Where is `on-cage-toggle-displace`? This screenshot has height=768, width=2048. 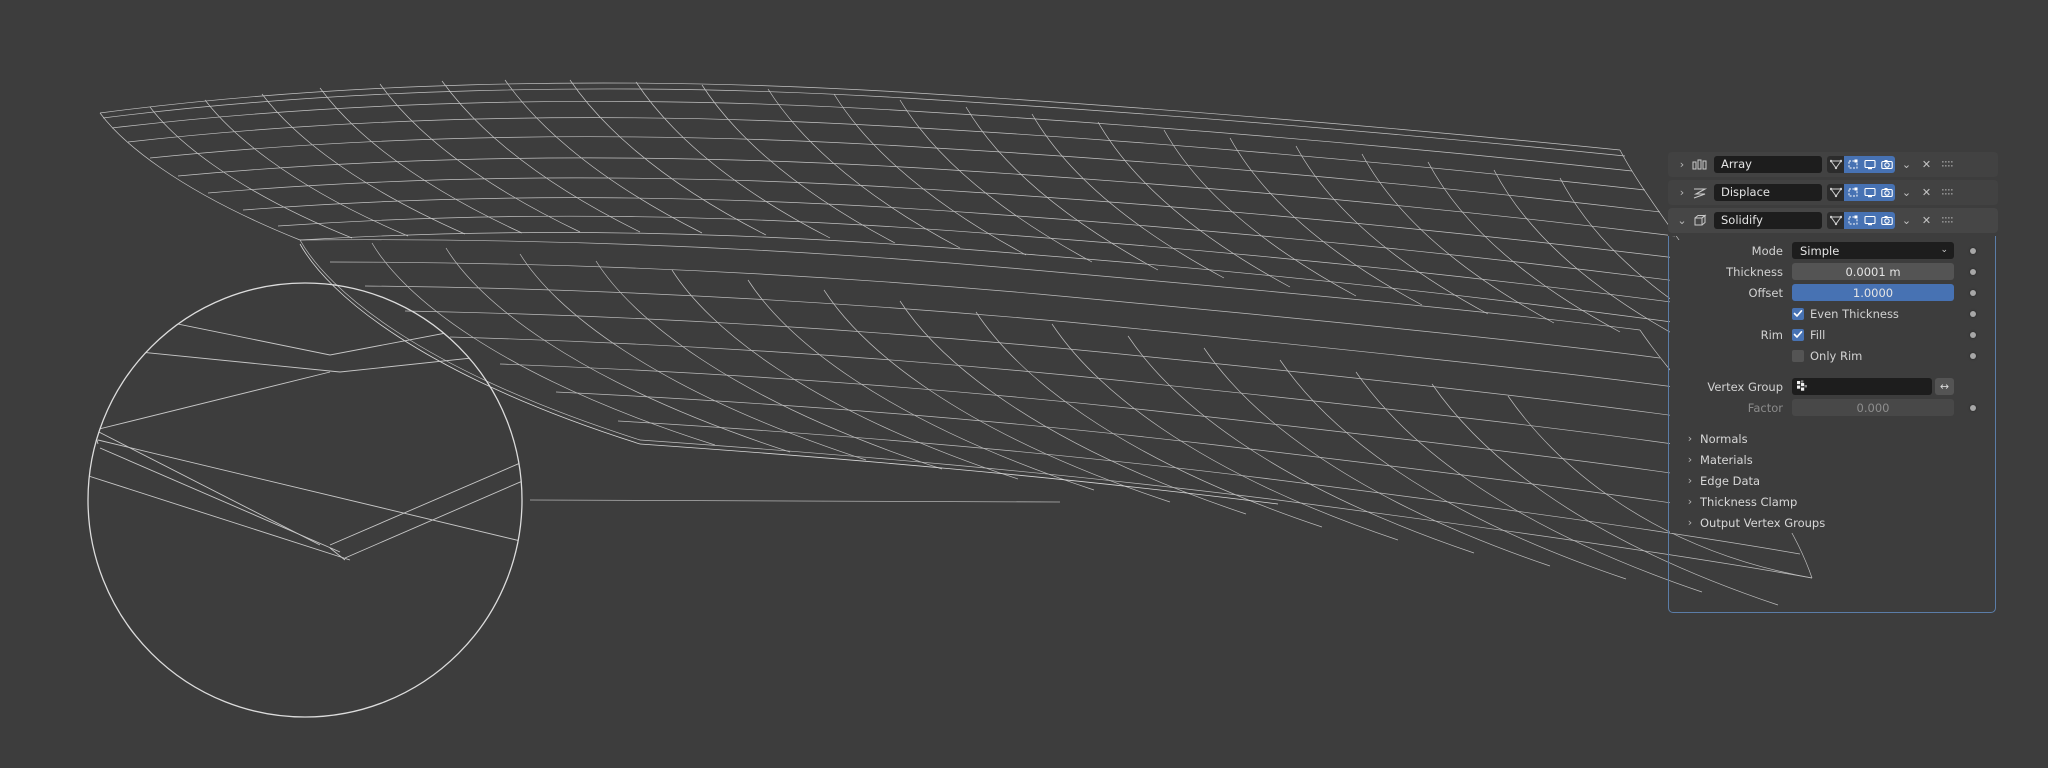 on-cage-toggle-displace is located at coordinates (1852, 192).